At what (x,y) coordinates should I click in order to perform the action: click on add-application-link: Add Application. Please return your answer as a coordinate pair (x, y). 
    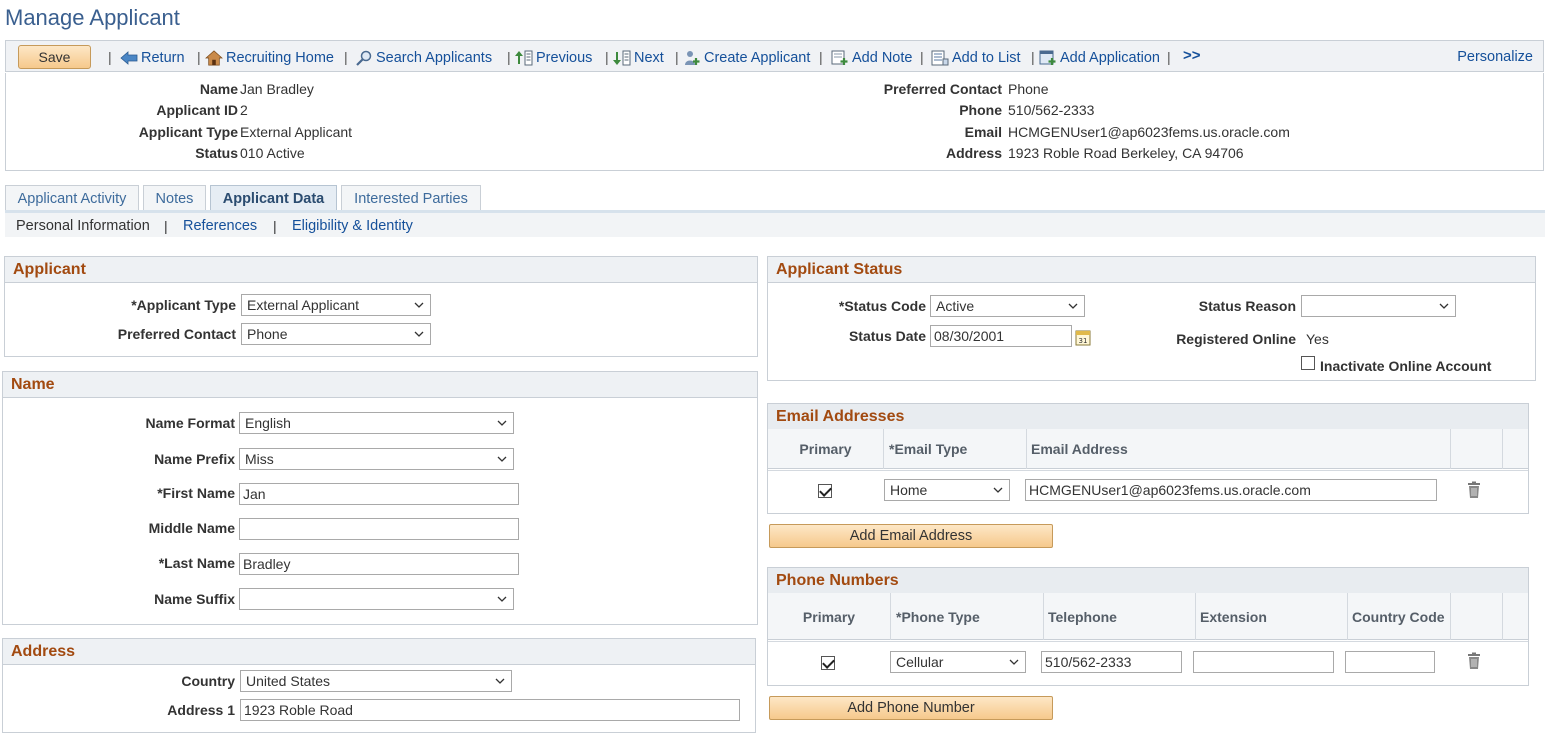
    Looking at the image, I should click on (1099, 58).